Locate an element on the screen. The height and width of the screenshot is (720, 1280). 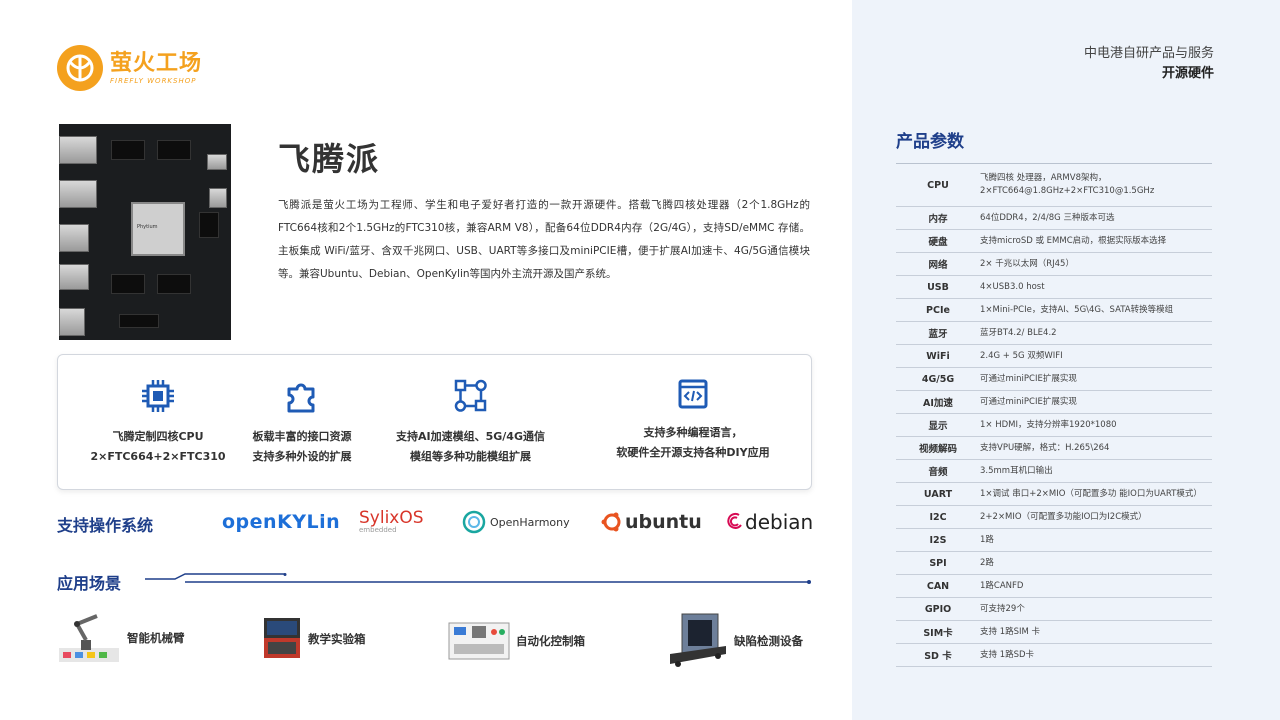
puzzle-icon is located at coordinates (301, 398).